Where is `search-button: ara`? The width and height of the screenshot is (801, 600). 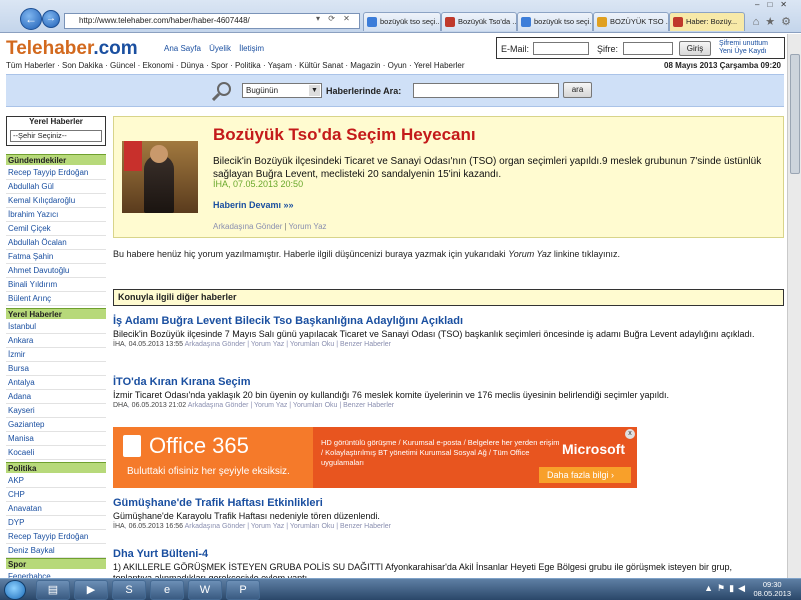
search-button: ara is located at coordinates (577, 90).